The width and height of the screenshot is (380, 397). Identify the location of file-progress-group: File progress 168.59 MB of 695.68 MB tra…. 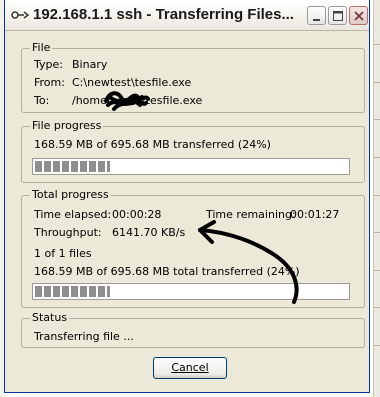
(193, 151).